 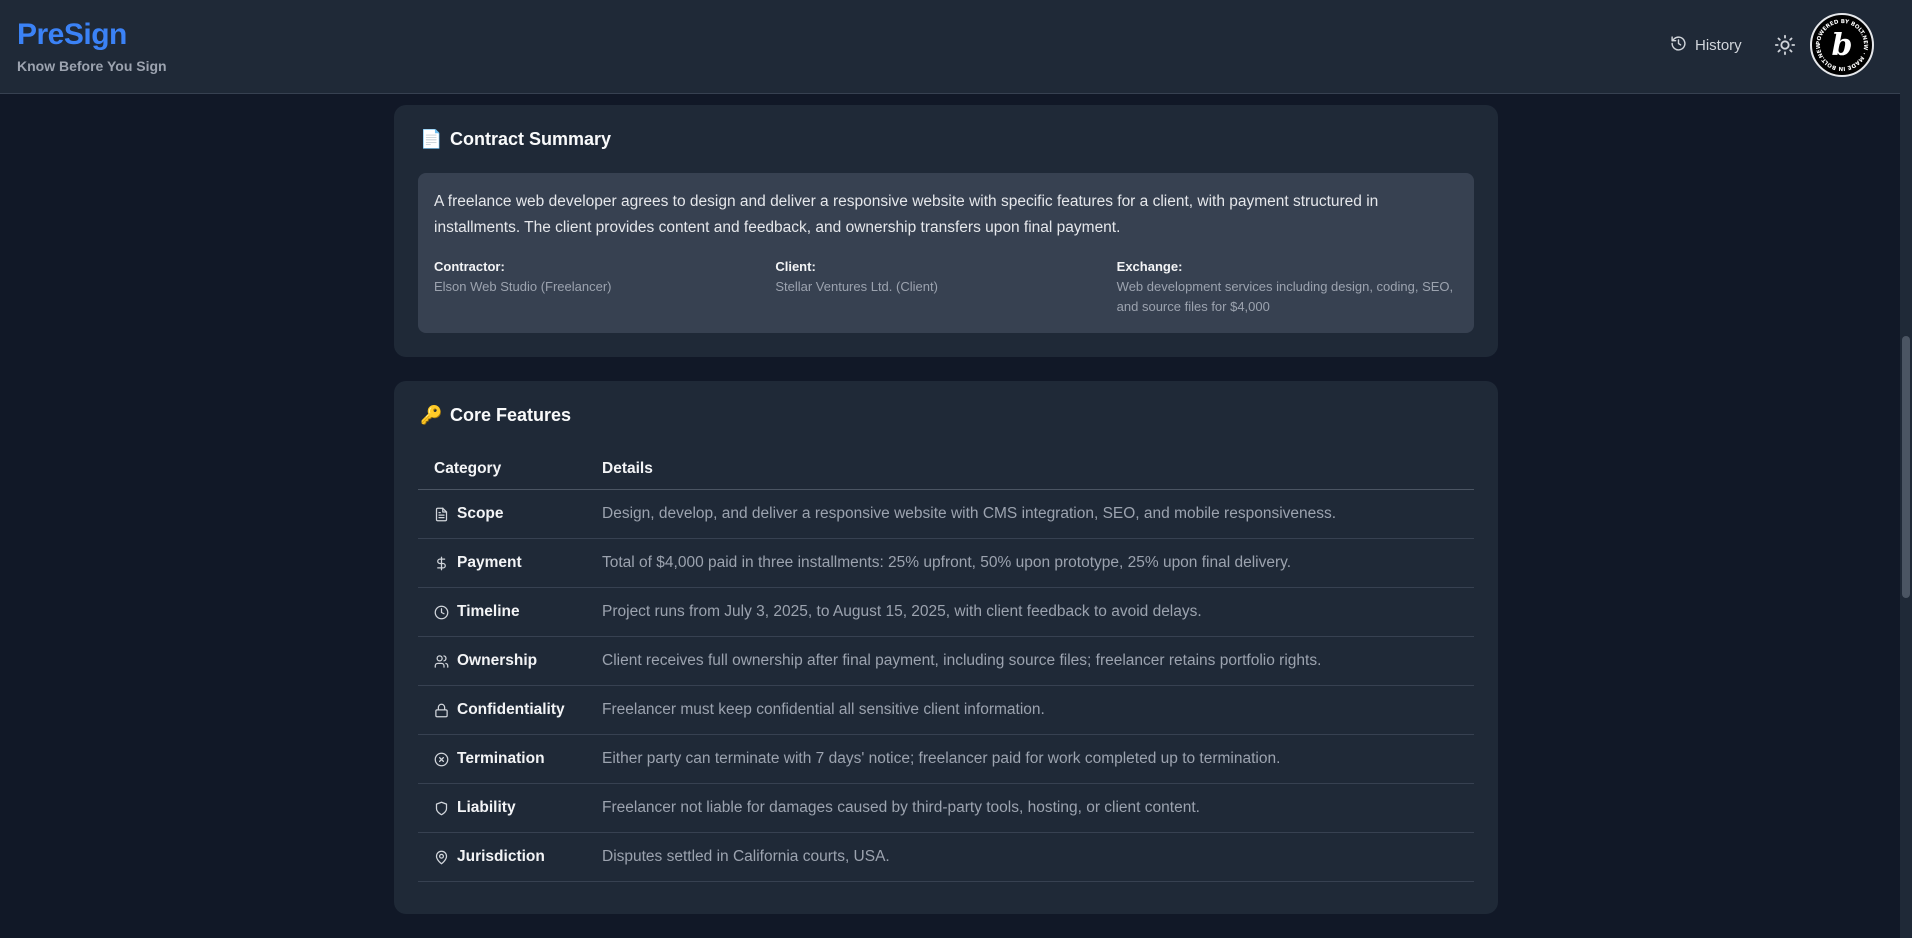 What do you see at coordinates (441, 563) in the screenshot?
I see `dollar-icon` at bounding box center [441, 563].